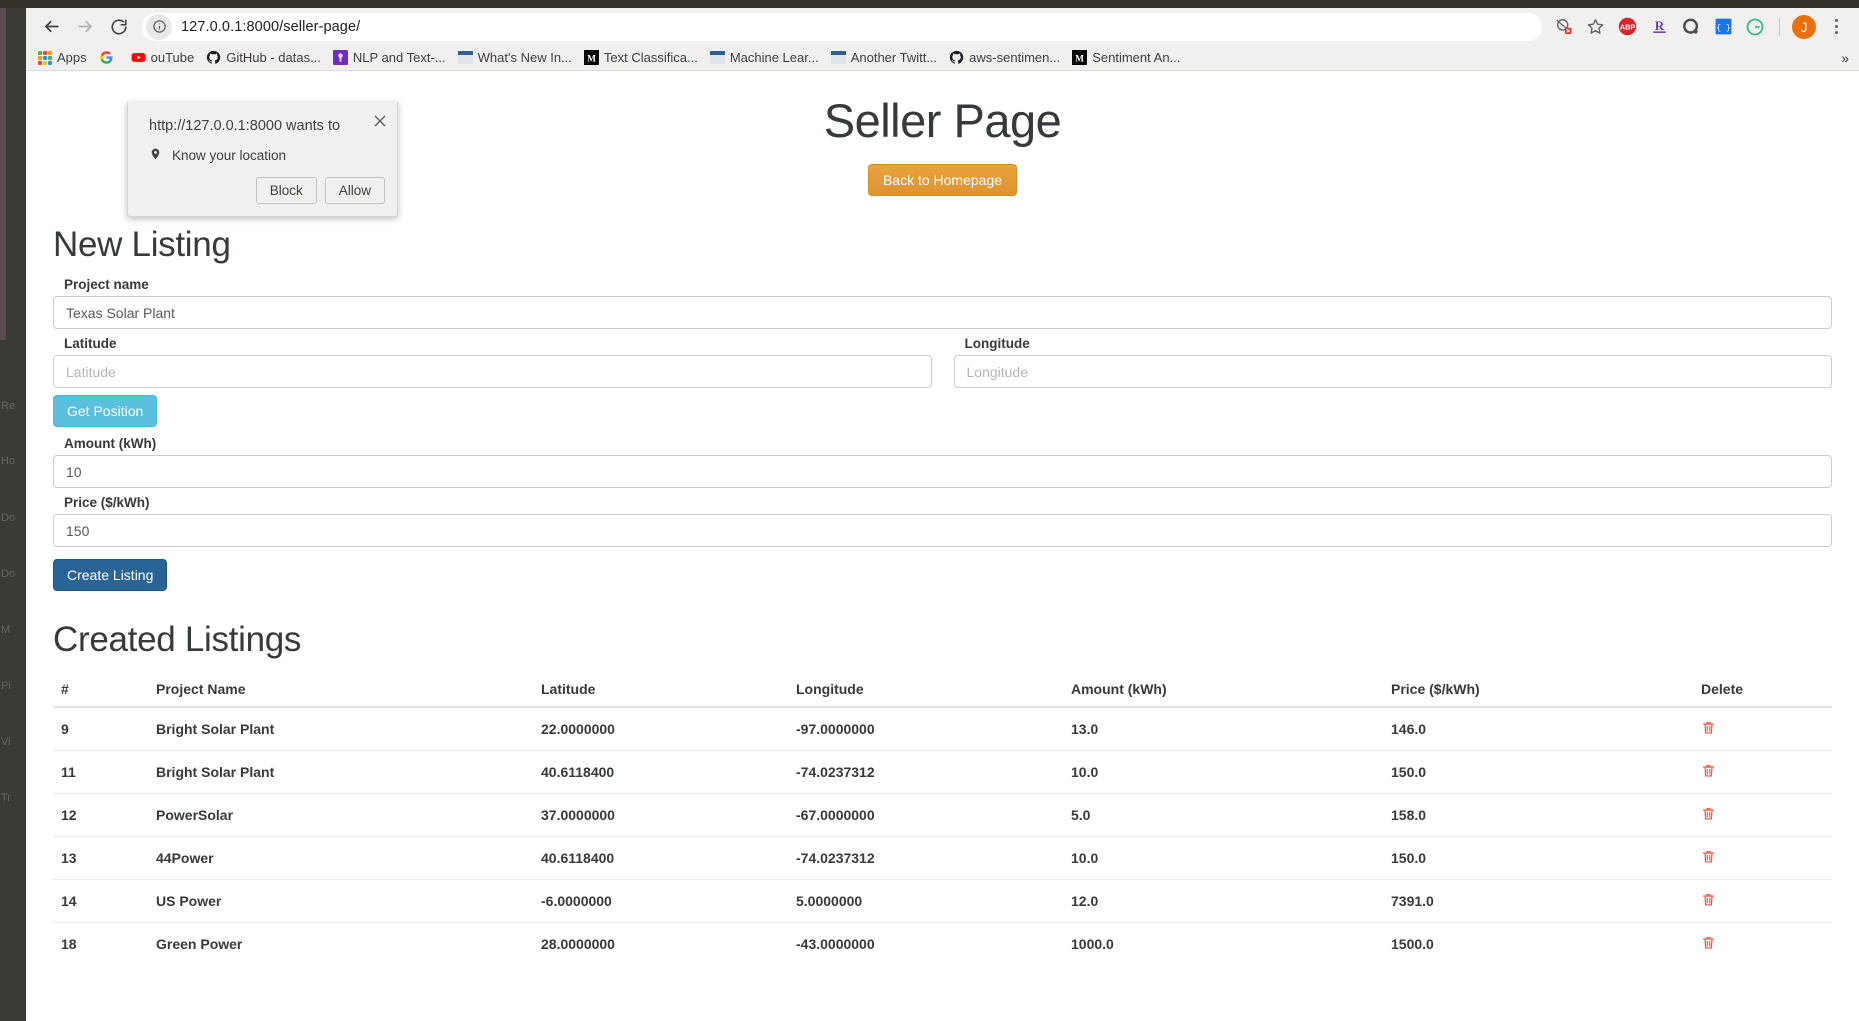  Describe the element at coordinates (3, 170) in the screenshot. I see `dock-window-edge` at that location.